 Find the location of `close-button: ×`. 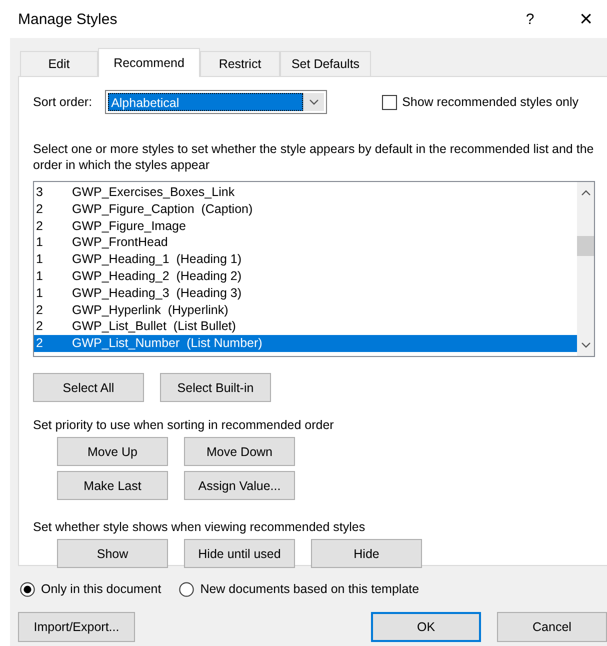

close-button: × is located at coordinates (586, 19).